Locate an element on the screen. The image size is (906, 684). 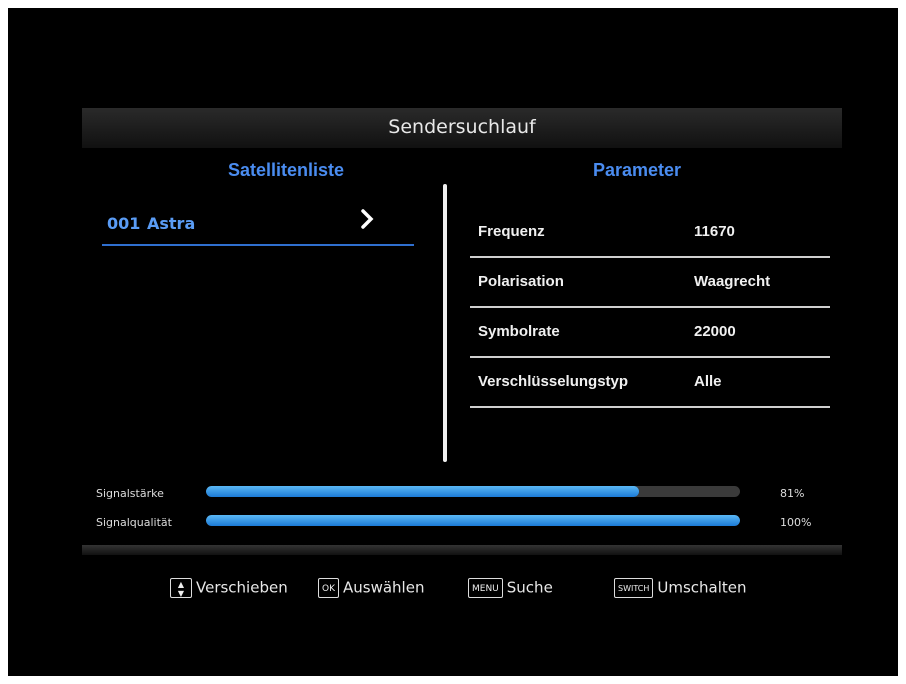
param-row-encryption: Verschlüsselungstyp Alle is located at coordinates (650, 383).